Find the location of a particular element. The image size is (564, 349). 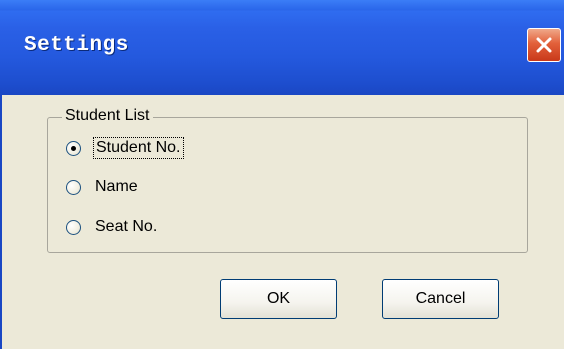

ok-button: OK is located at coordinates (278, 299).